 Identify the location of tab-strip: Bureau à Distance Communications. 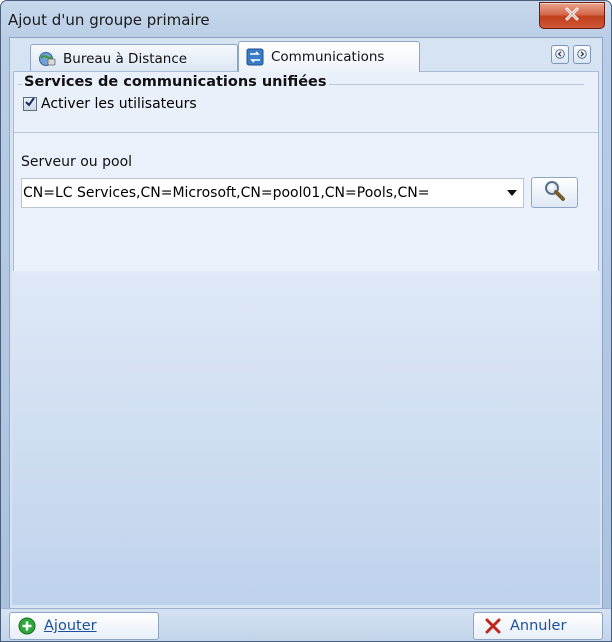
(306, 55).